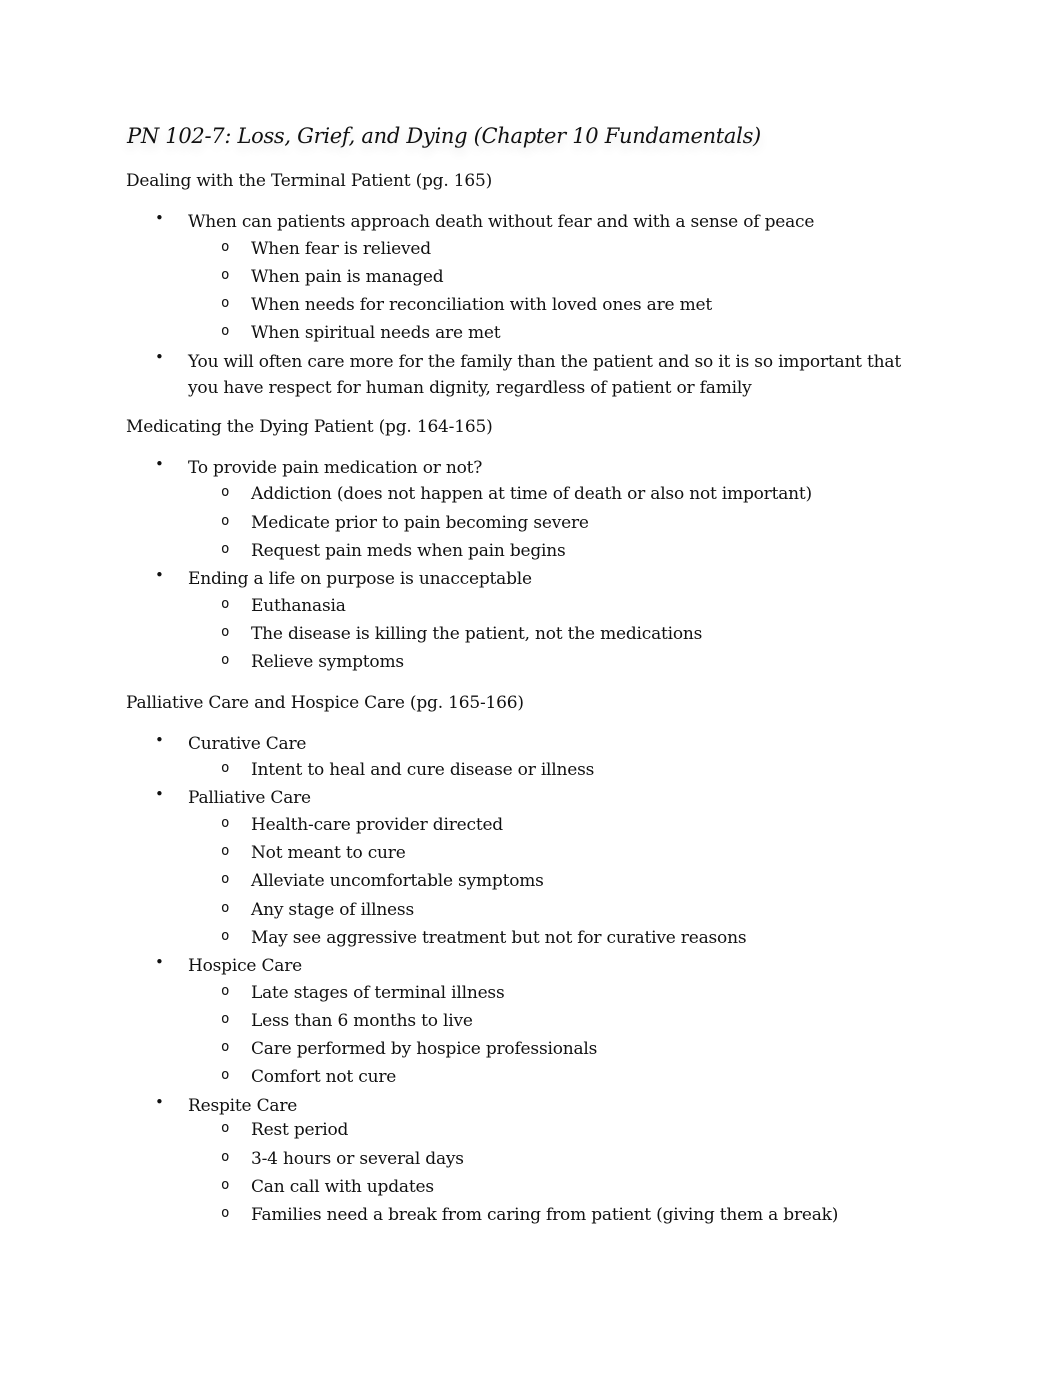 This screenshot has width=1062, height=1377. What do you see at coordinates (327, 662) in the screenshot?
I see `sub-list-item: Relieve symptoms` at bounding box center [327, 662].